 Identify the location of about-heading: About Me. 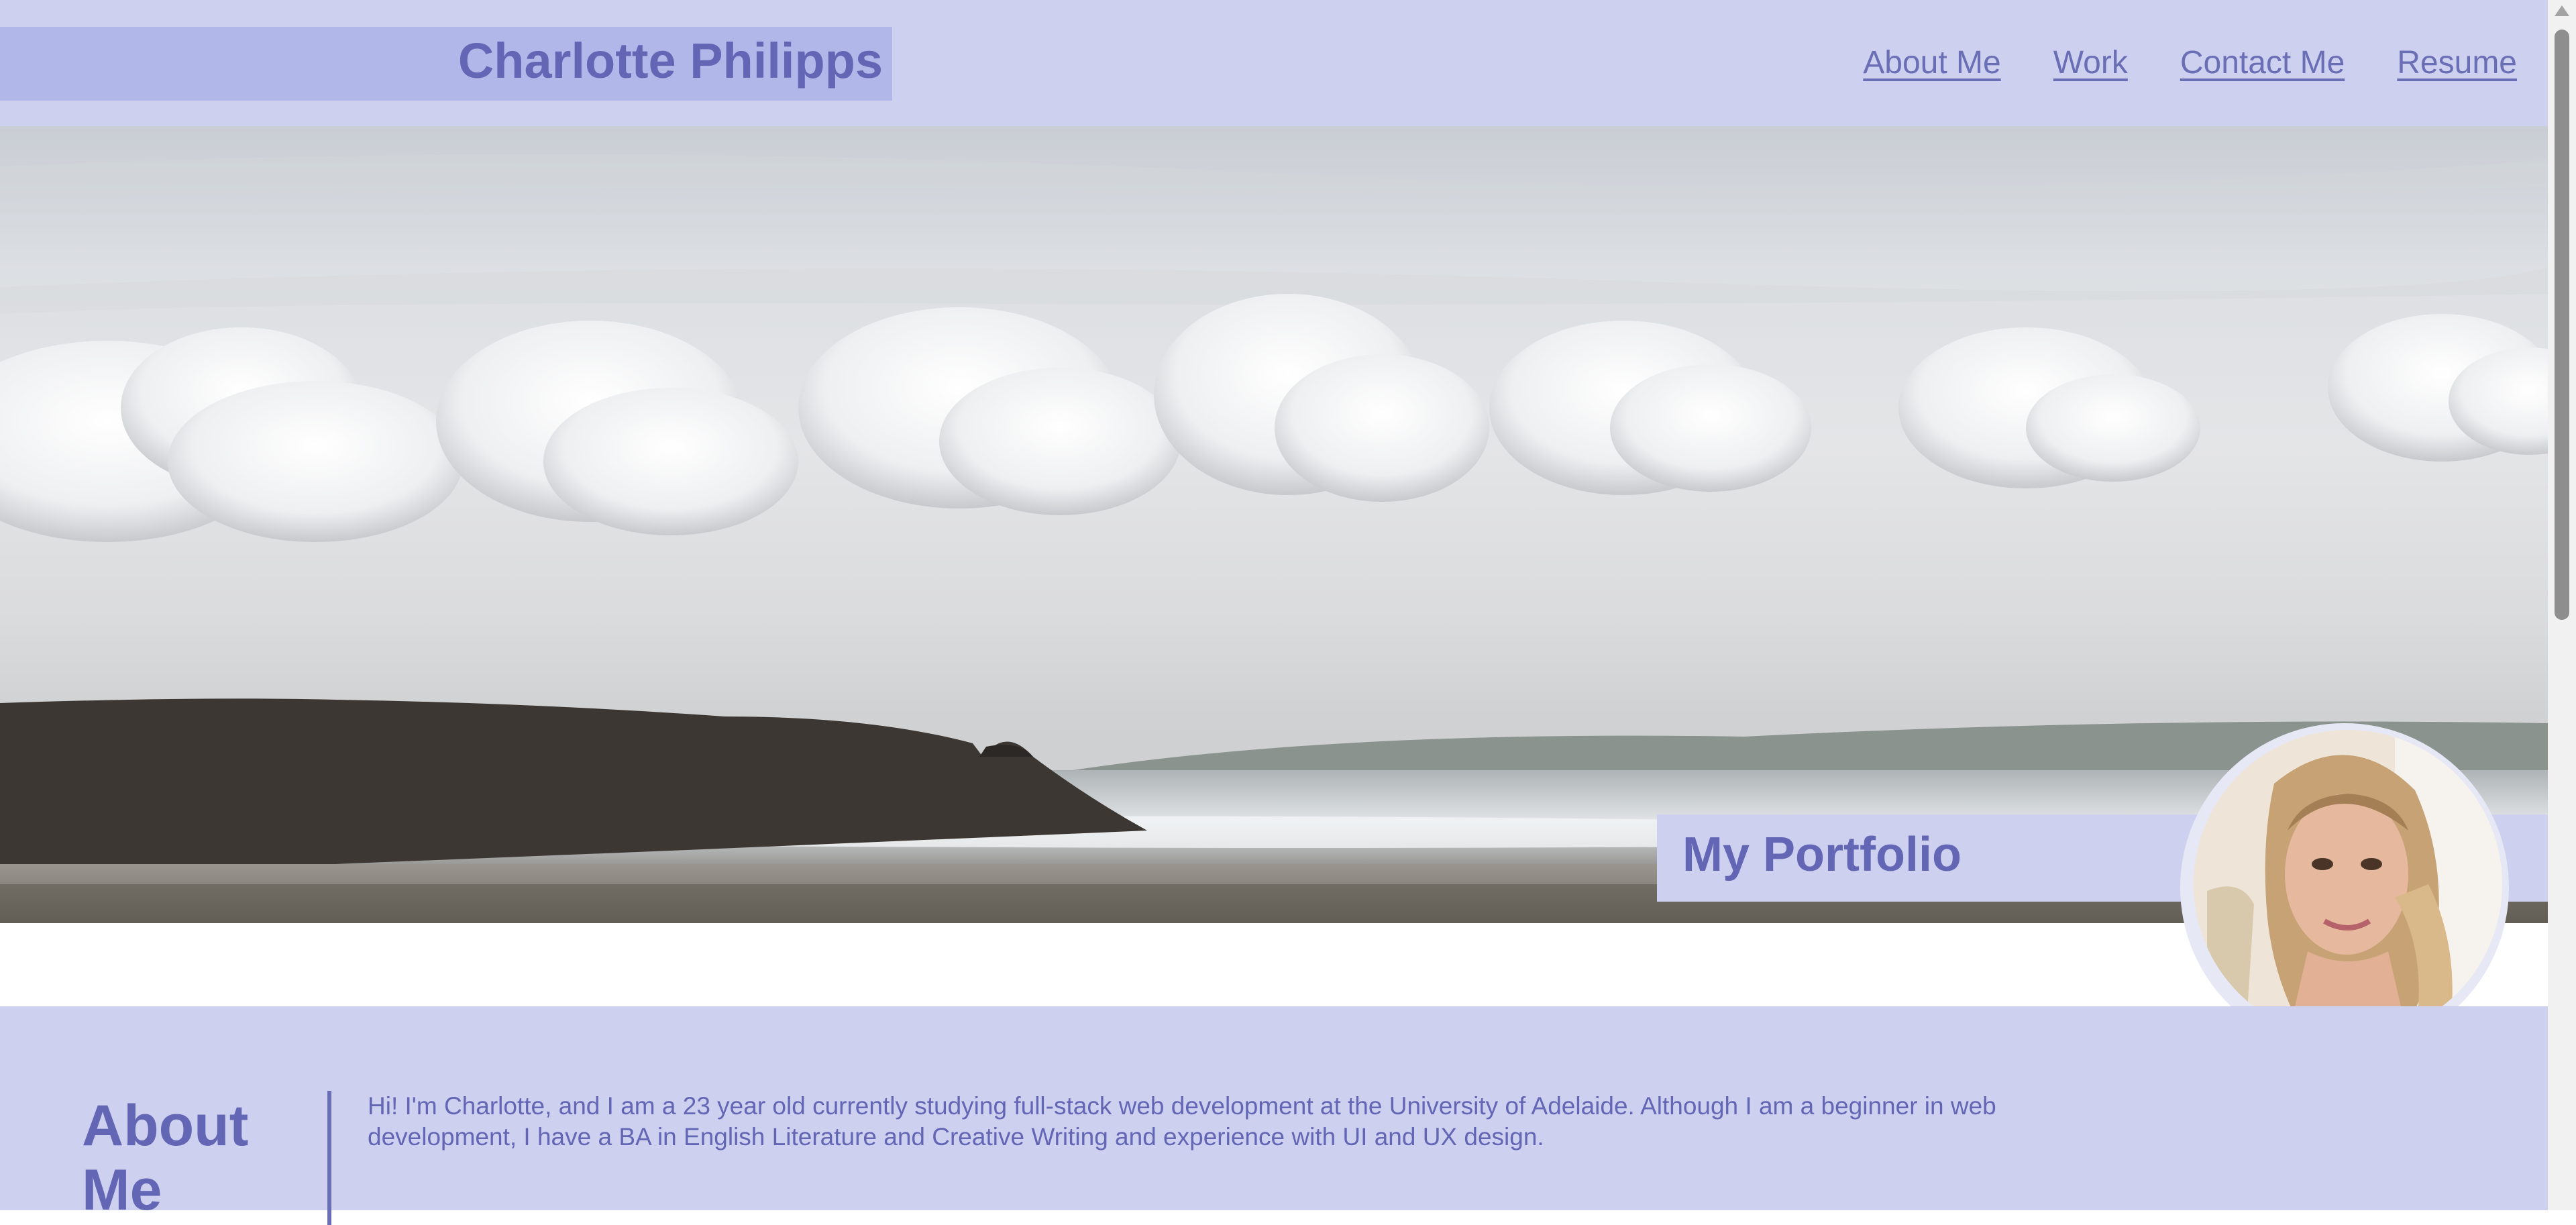
(165, 1158).